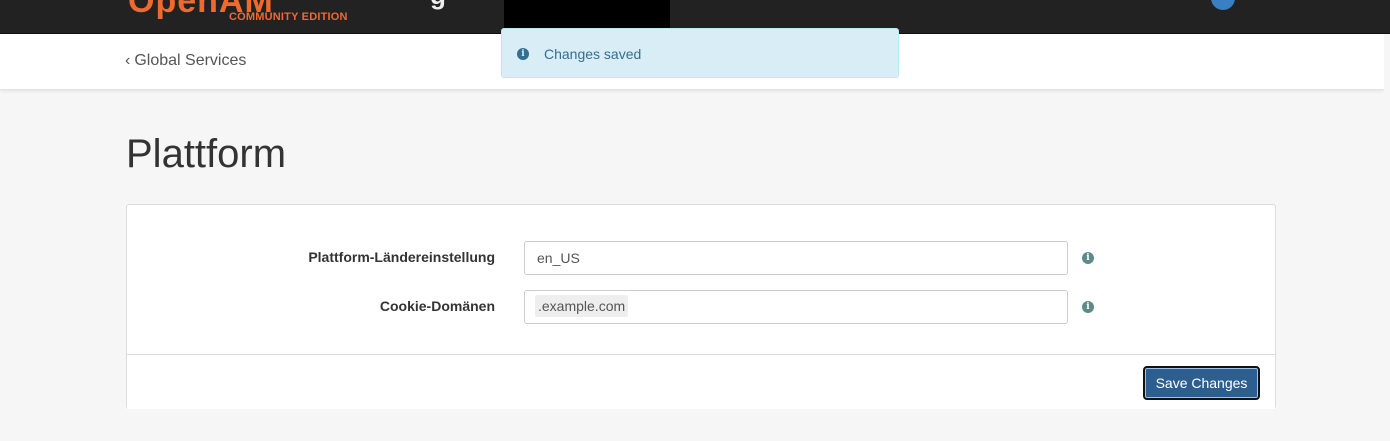  What do you see at coordinates (1088, 307) in the screenshot?
I see `cookie-domains-info-icon: i` at bounding box center [1088, 307].